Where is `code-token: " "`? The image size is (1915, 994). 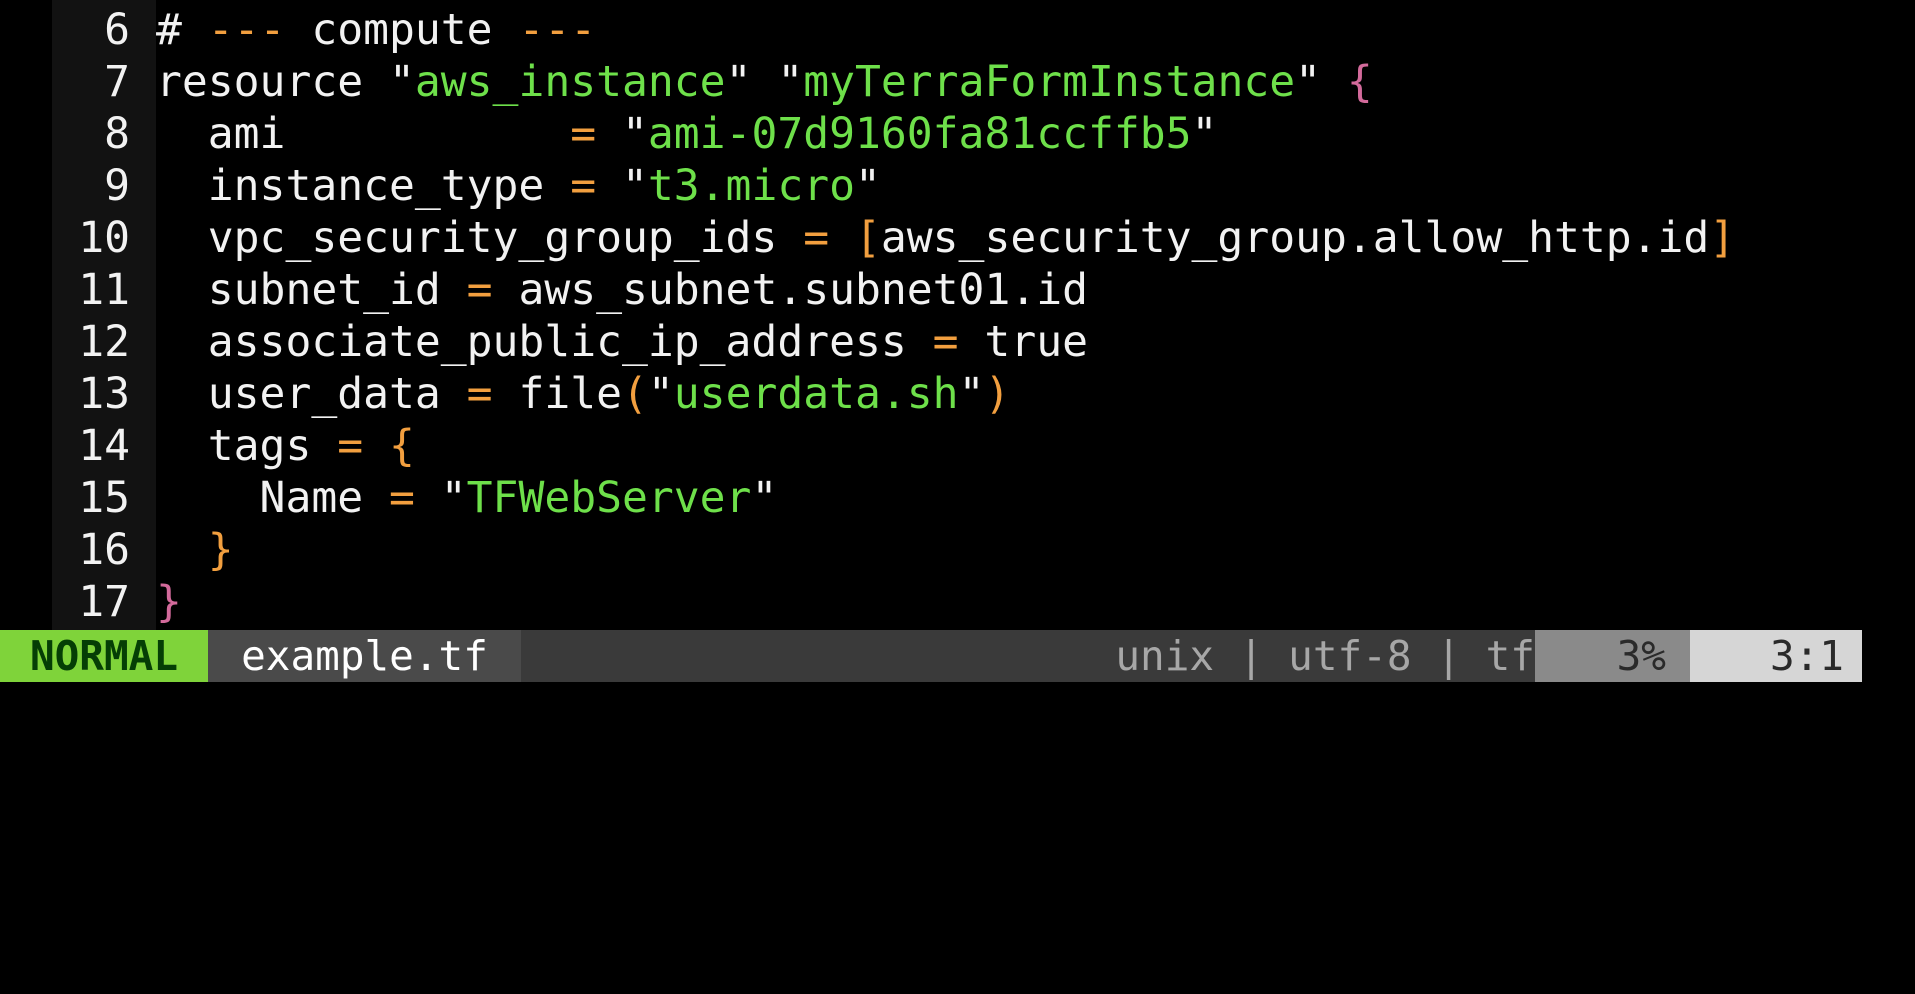
code-token: " " is located at coordinates (764, 82).